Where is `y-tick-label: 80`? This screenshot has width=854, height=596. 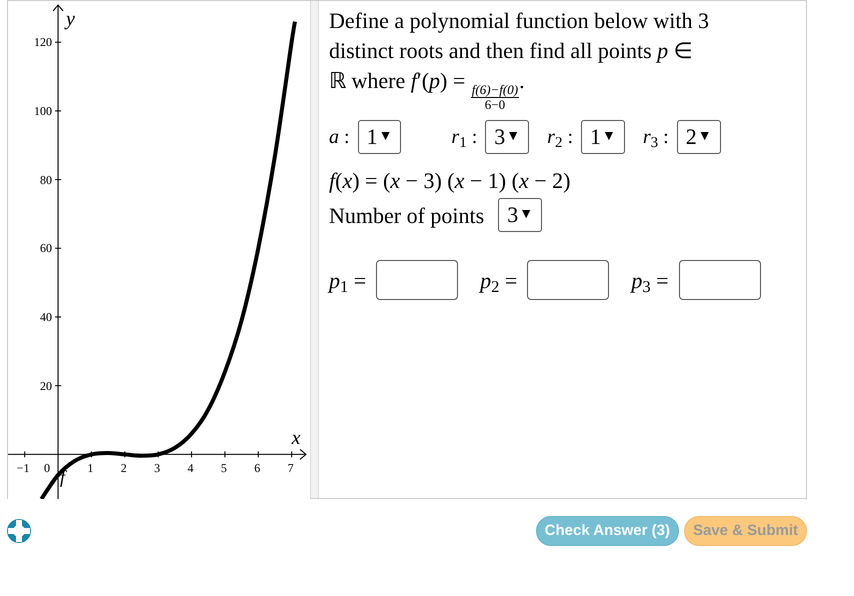 y-tick-label: 80 is located at coordinates (45, 180).